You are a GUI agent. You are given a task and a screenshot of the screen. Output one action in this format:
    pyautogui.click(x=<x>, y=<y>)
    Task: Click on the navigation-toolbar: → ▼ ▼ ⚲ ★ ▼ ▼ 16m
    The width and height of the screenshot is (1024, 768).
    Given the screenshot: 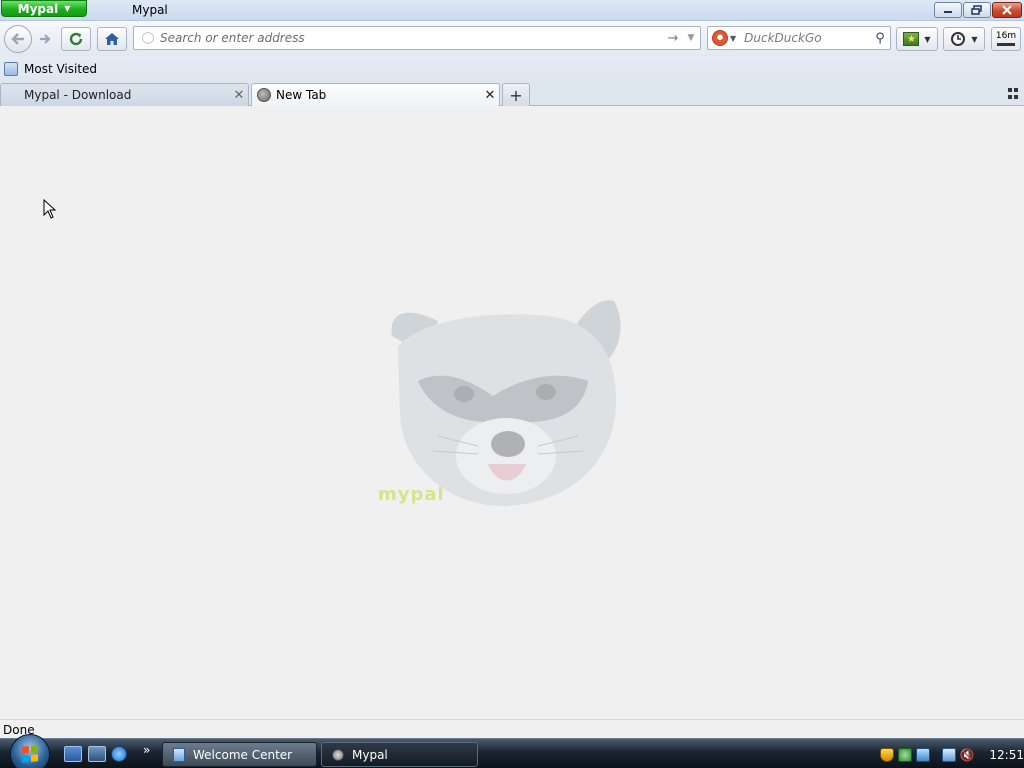 What is the action you would take?
    pyautogui.click(x=512, y=38)
    